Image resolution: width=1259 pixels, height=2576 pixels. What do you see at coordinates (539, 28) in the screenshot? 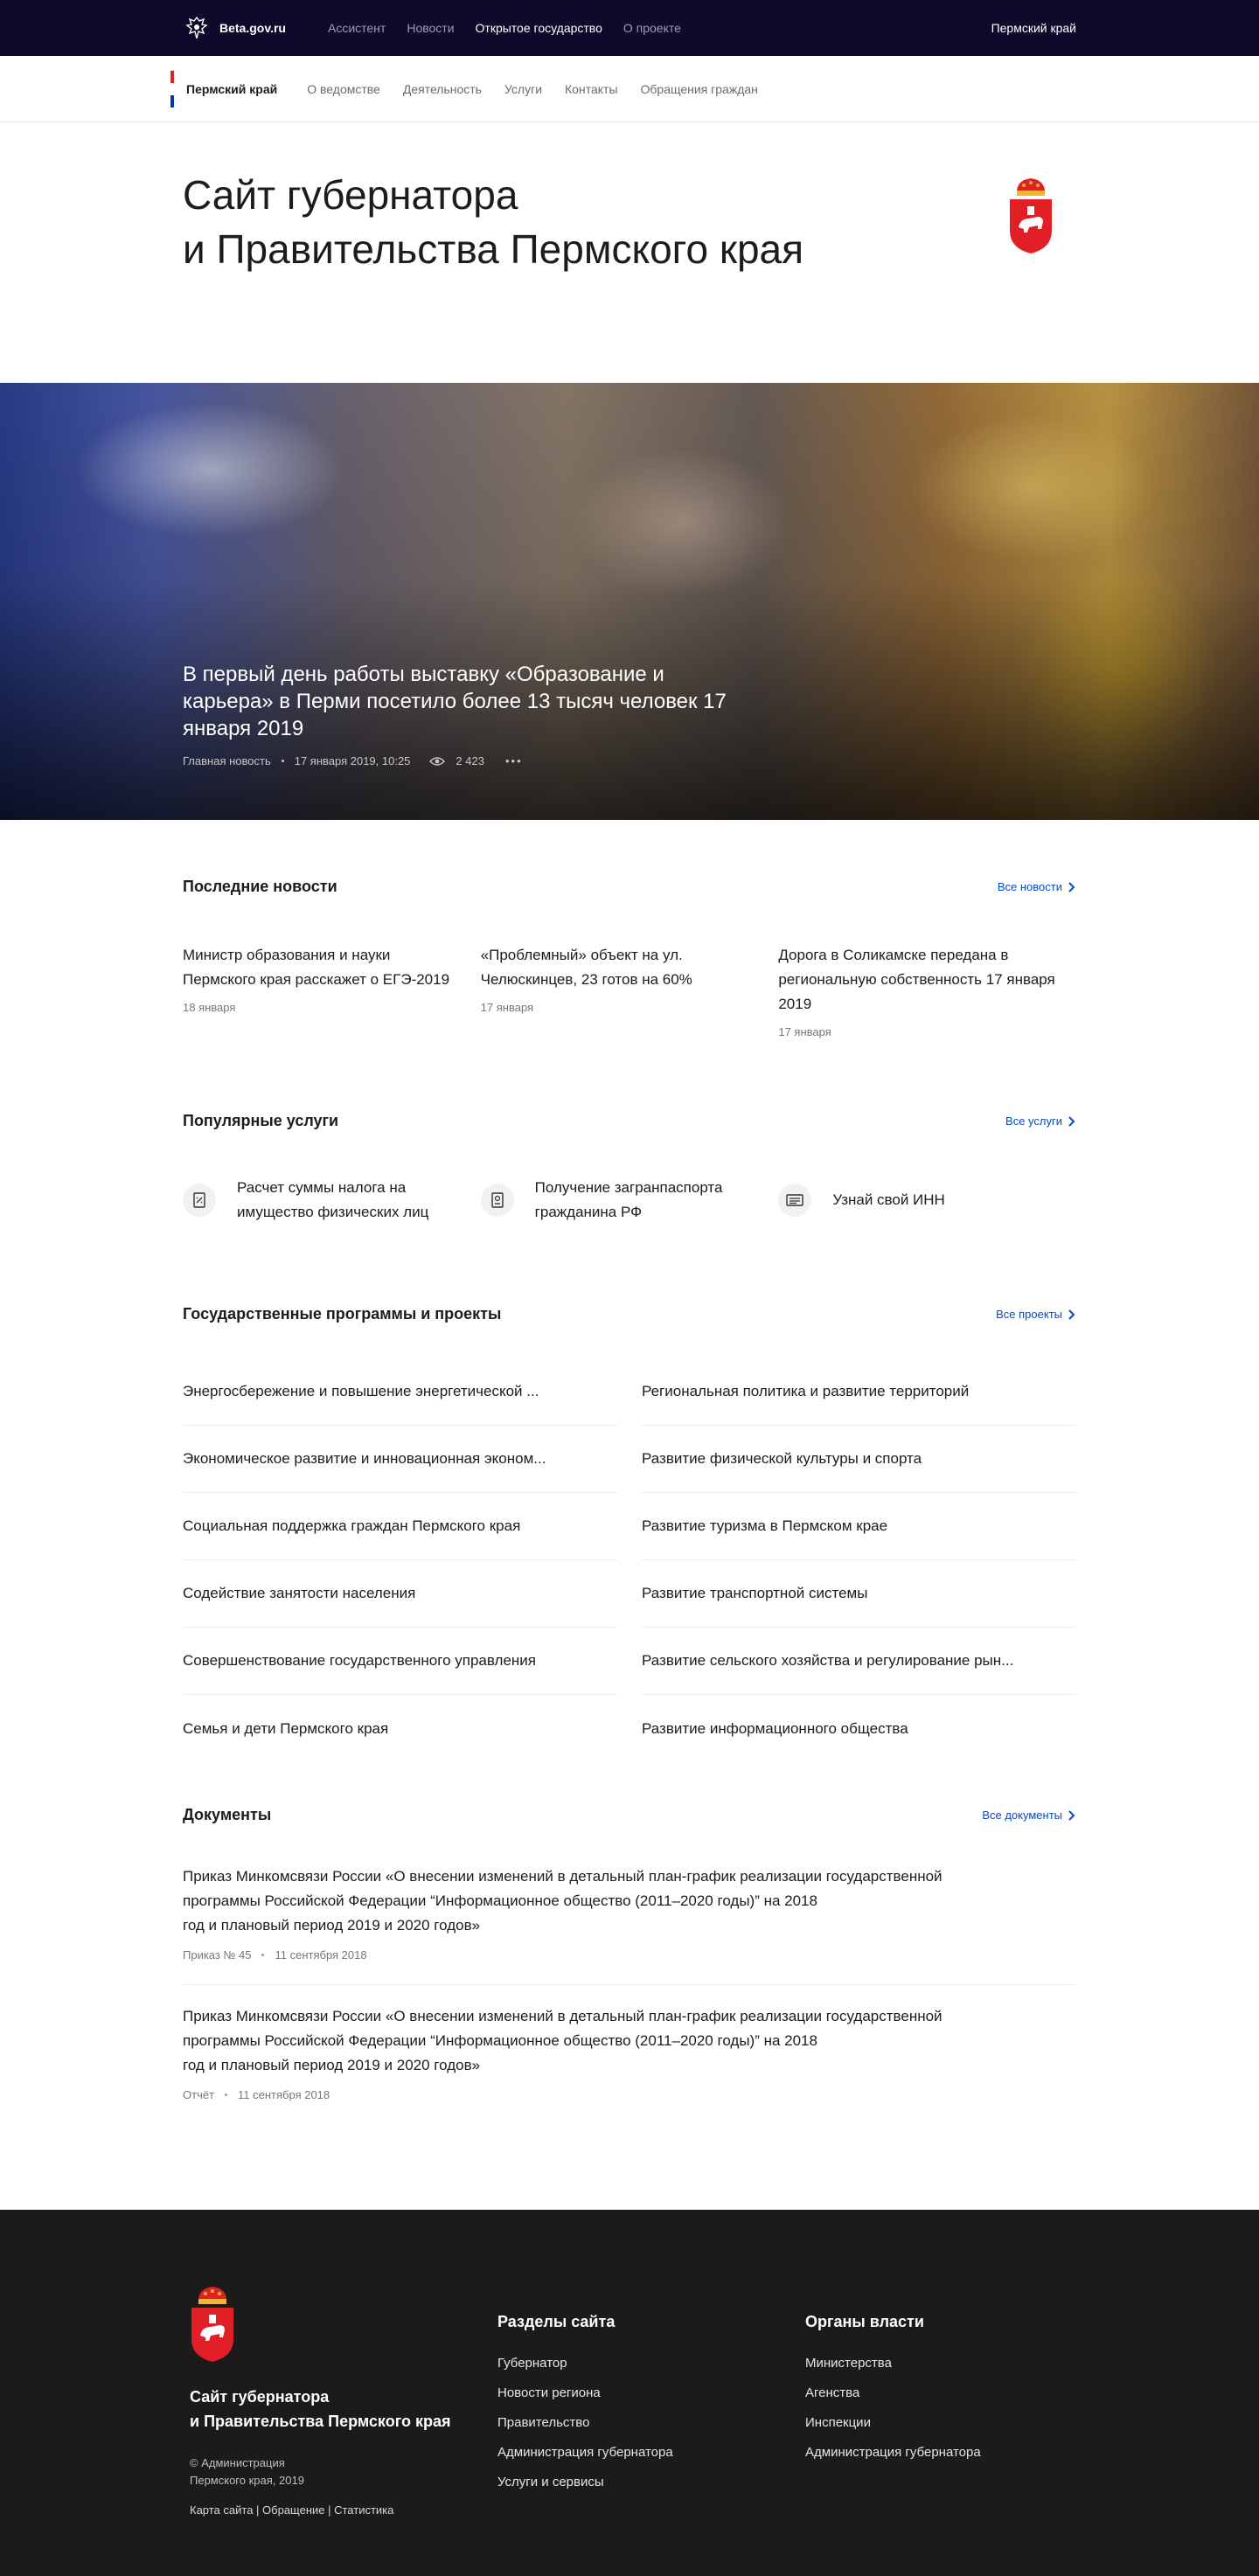
I see `top-nav-open-government: Открытое государство` at bounding box center [539, 28].